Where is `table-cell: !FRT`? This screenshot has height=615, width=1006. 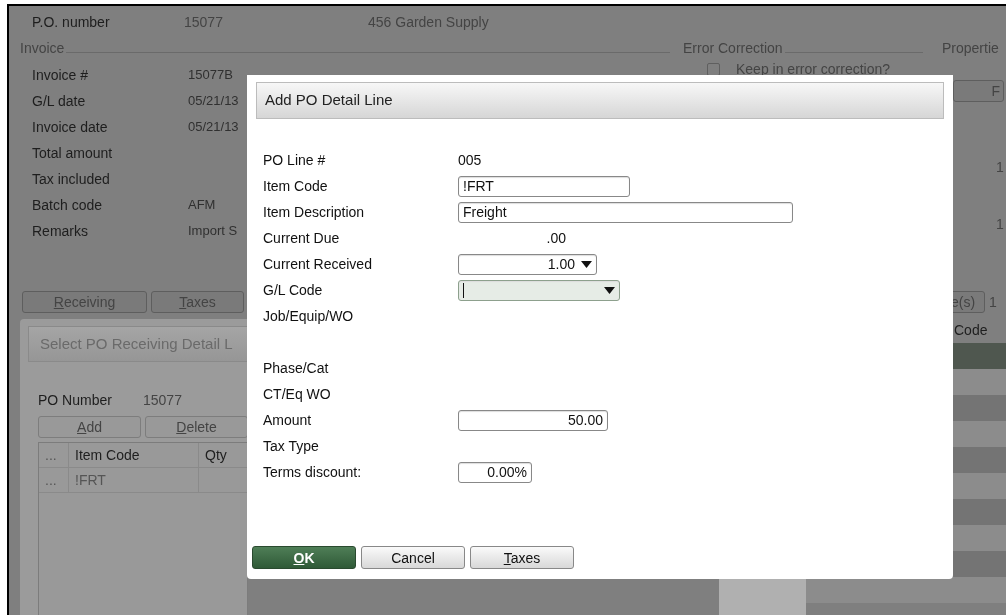
table-cell: !FRT is located at coordinates (134, 480).